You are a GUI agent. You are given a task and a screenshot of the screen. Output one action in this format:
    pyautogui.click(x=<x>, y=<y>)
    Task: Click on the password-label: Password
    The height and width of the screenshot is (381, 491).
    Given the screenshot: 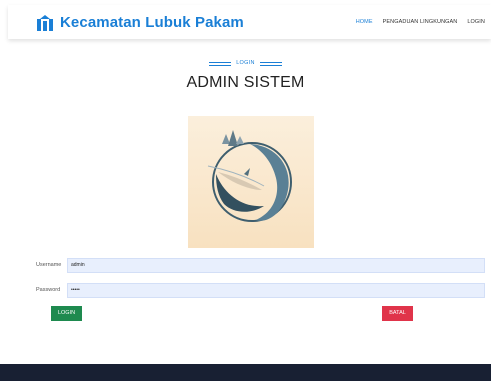 What is the action you would take?
    pyautogui.click(x=48, y=290)
    